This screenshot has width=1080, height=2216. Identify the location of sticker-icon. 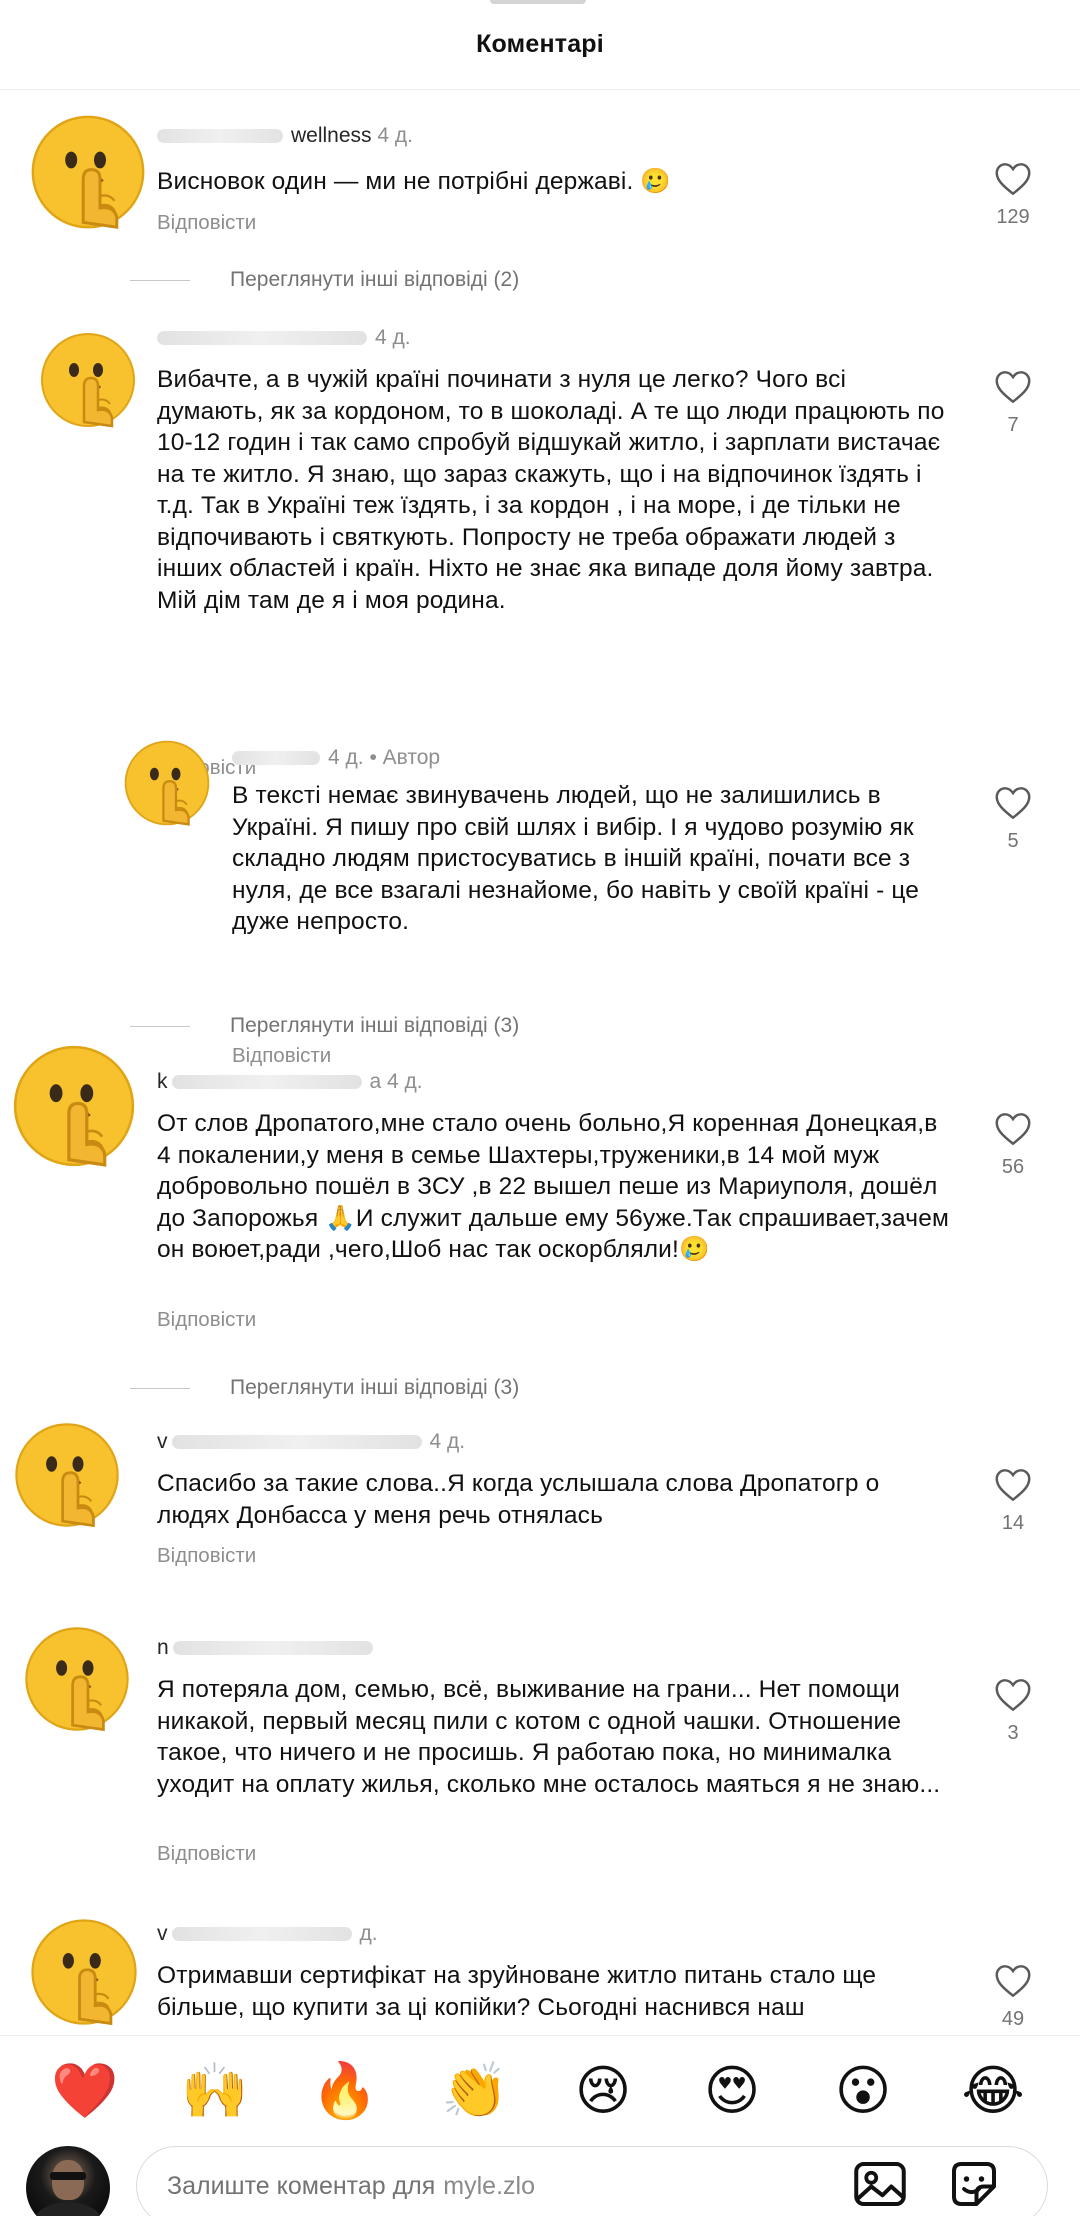
(974, 2184).